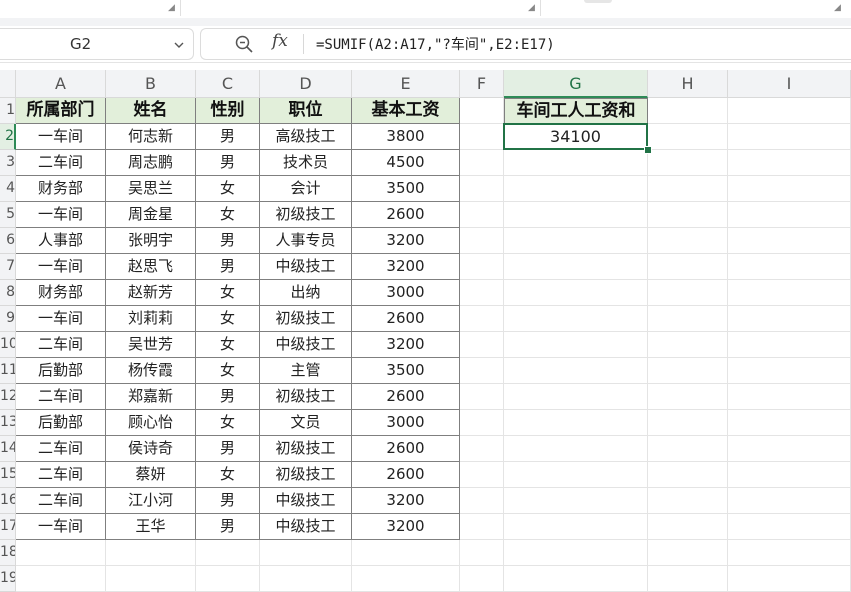 Image resolution: width=851 pixels, height=592 pixels. Describe the element at coordinates (789, 423) in the screenshot. I see `cell-i13` at that location.